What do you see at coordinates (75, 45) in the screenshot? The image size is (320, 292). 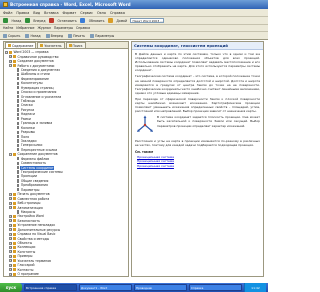 I see `tab-search: Поиск` at bounding box center [75, 45].